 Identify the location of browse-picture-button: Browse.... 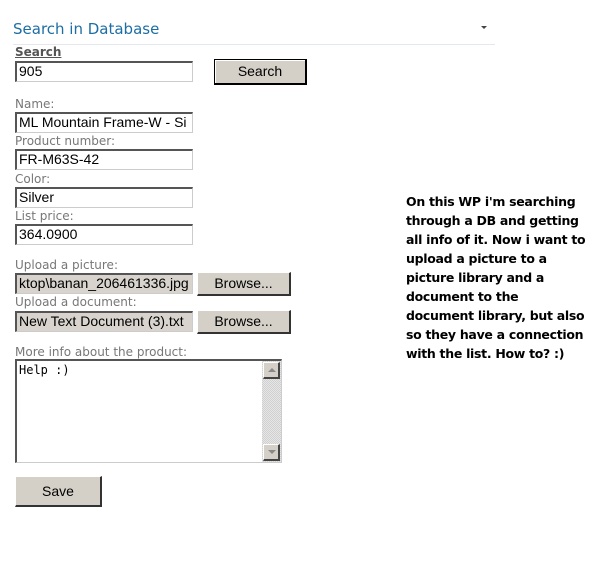
(244, 284).